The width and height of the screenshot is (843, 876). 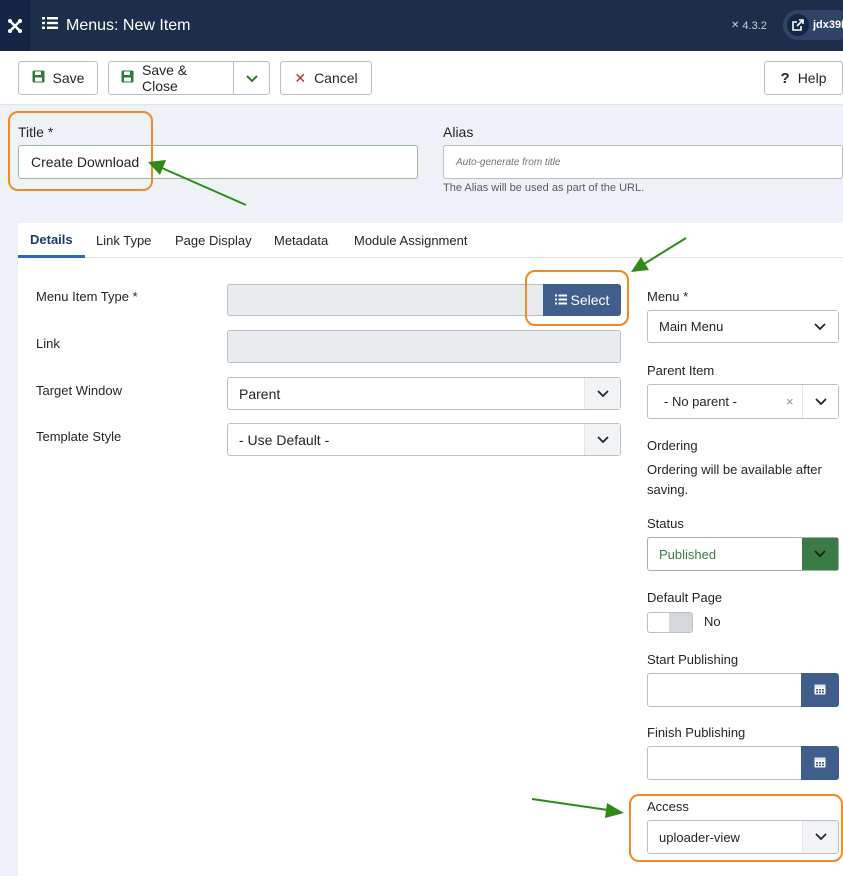 I want to click on status-select: Published, so click(x=743, y=554).